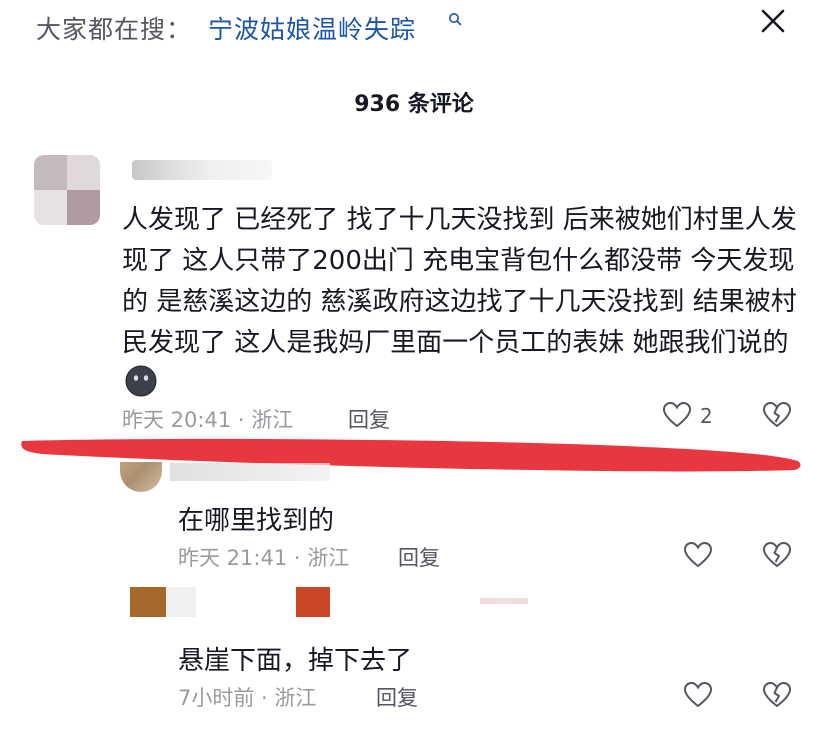 Image resolution: width=828 pixels, height=734 pixels. I want to click on search-prefix-label: 大家都在搜：, so click(114, 29).